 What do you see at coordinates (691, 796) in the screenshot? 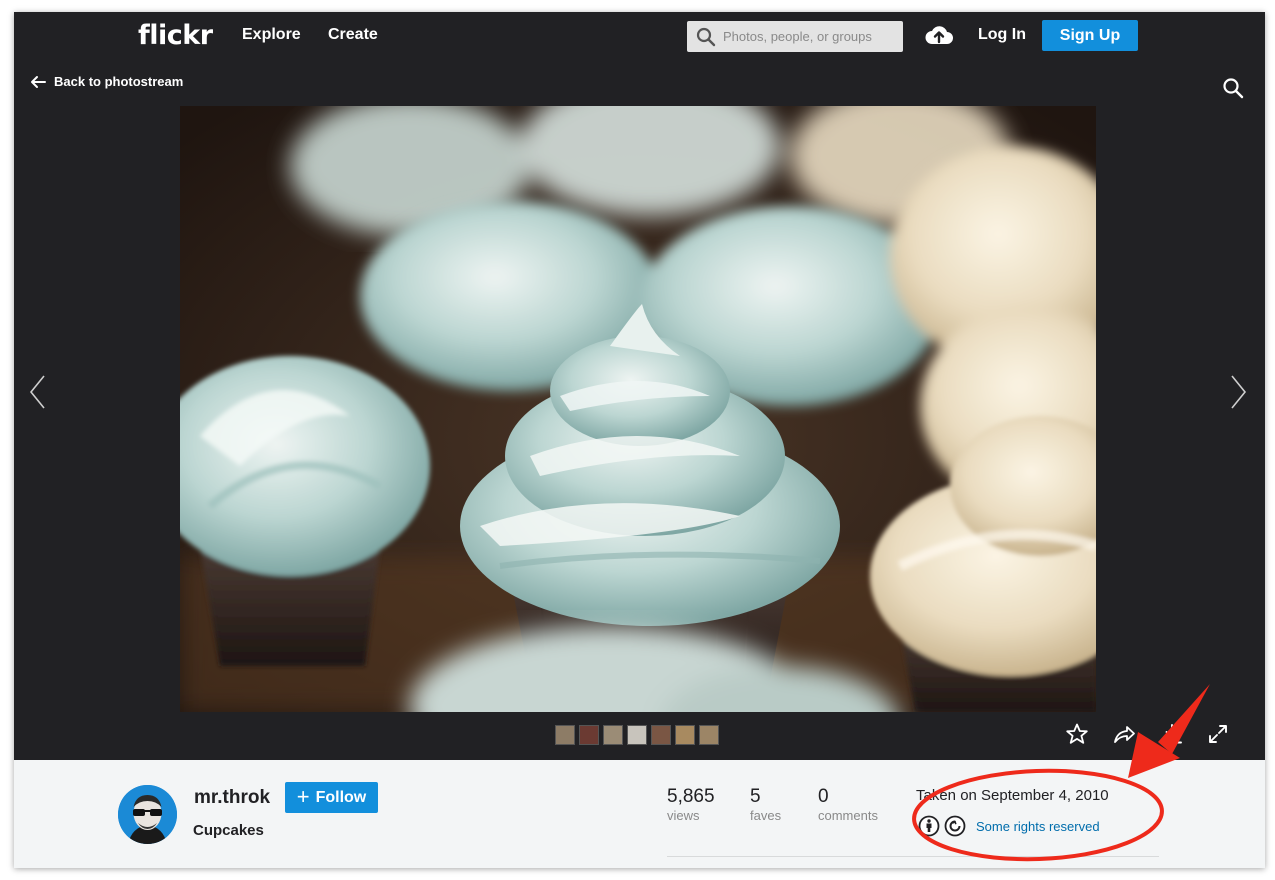
I see `views-count: 5,865` at bounding box center [691, 796].